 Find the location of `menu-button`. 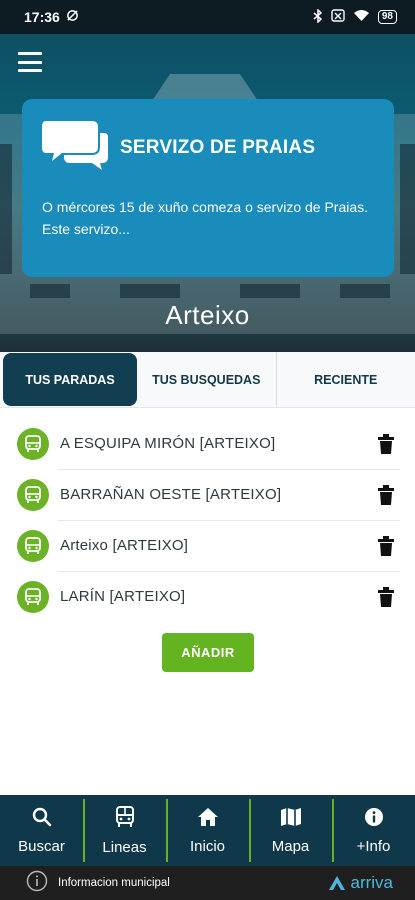

menu-button is located at coordinates (30, 62).